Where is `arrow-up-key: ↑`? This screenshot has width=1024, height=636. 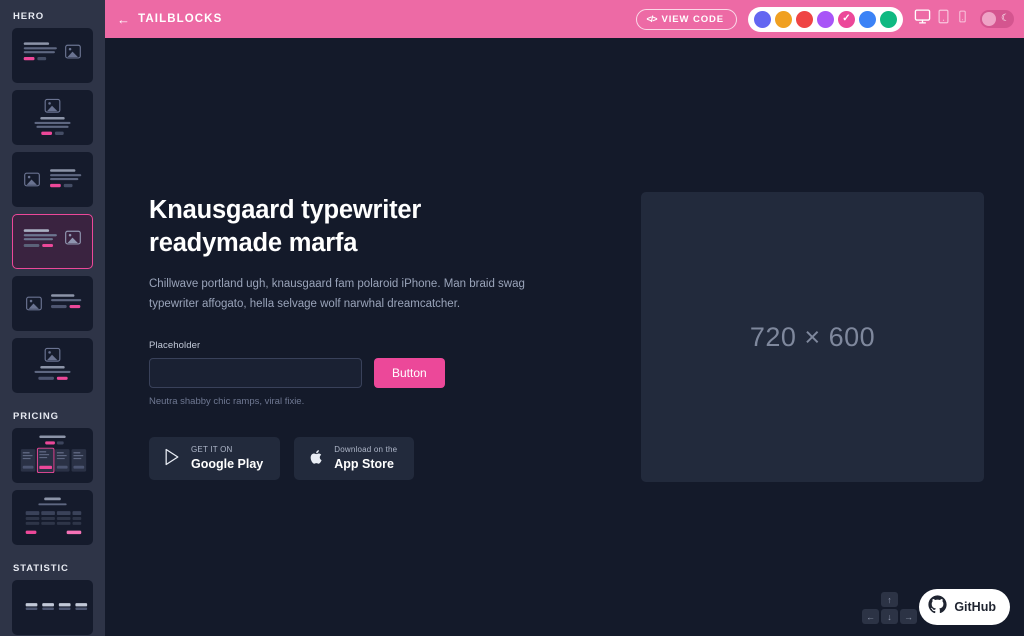
arrow-up-key: ↑ is located at coordinates (889, 599).